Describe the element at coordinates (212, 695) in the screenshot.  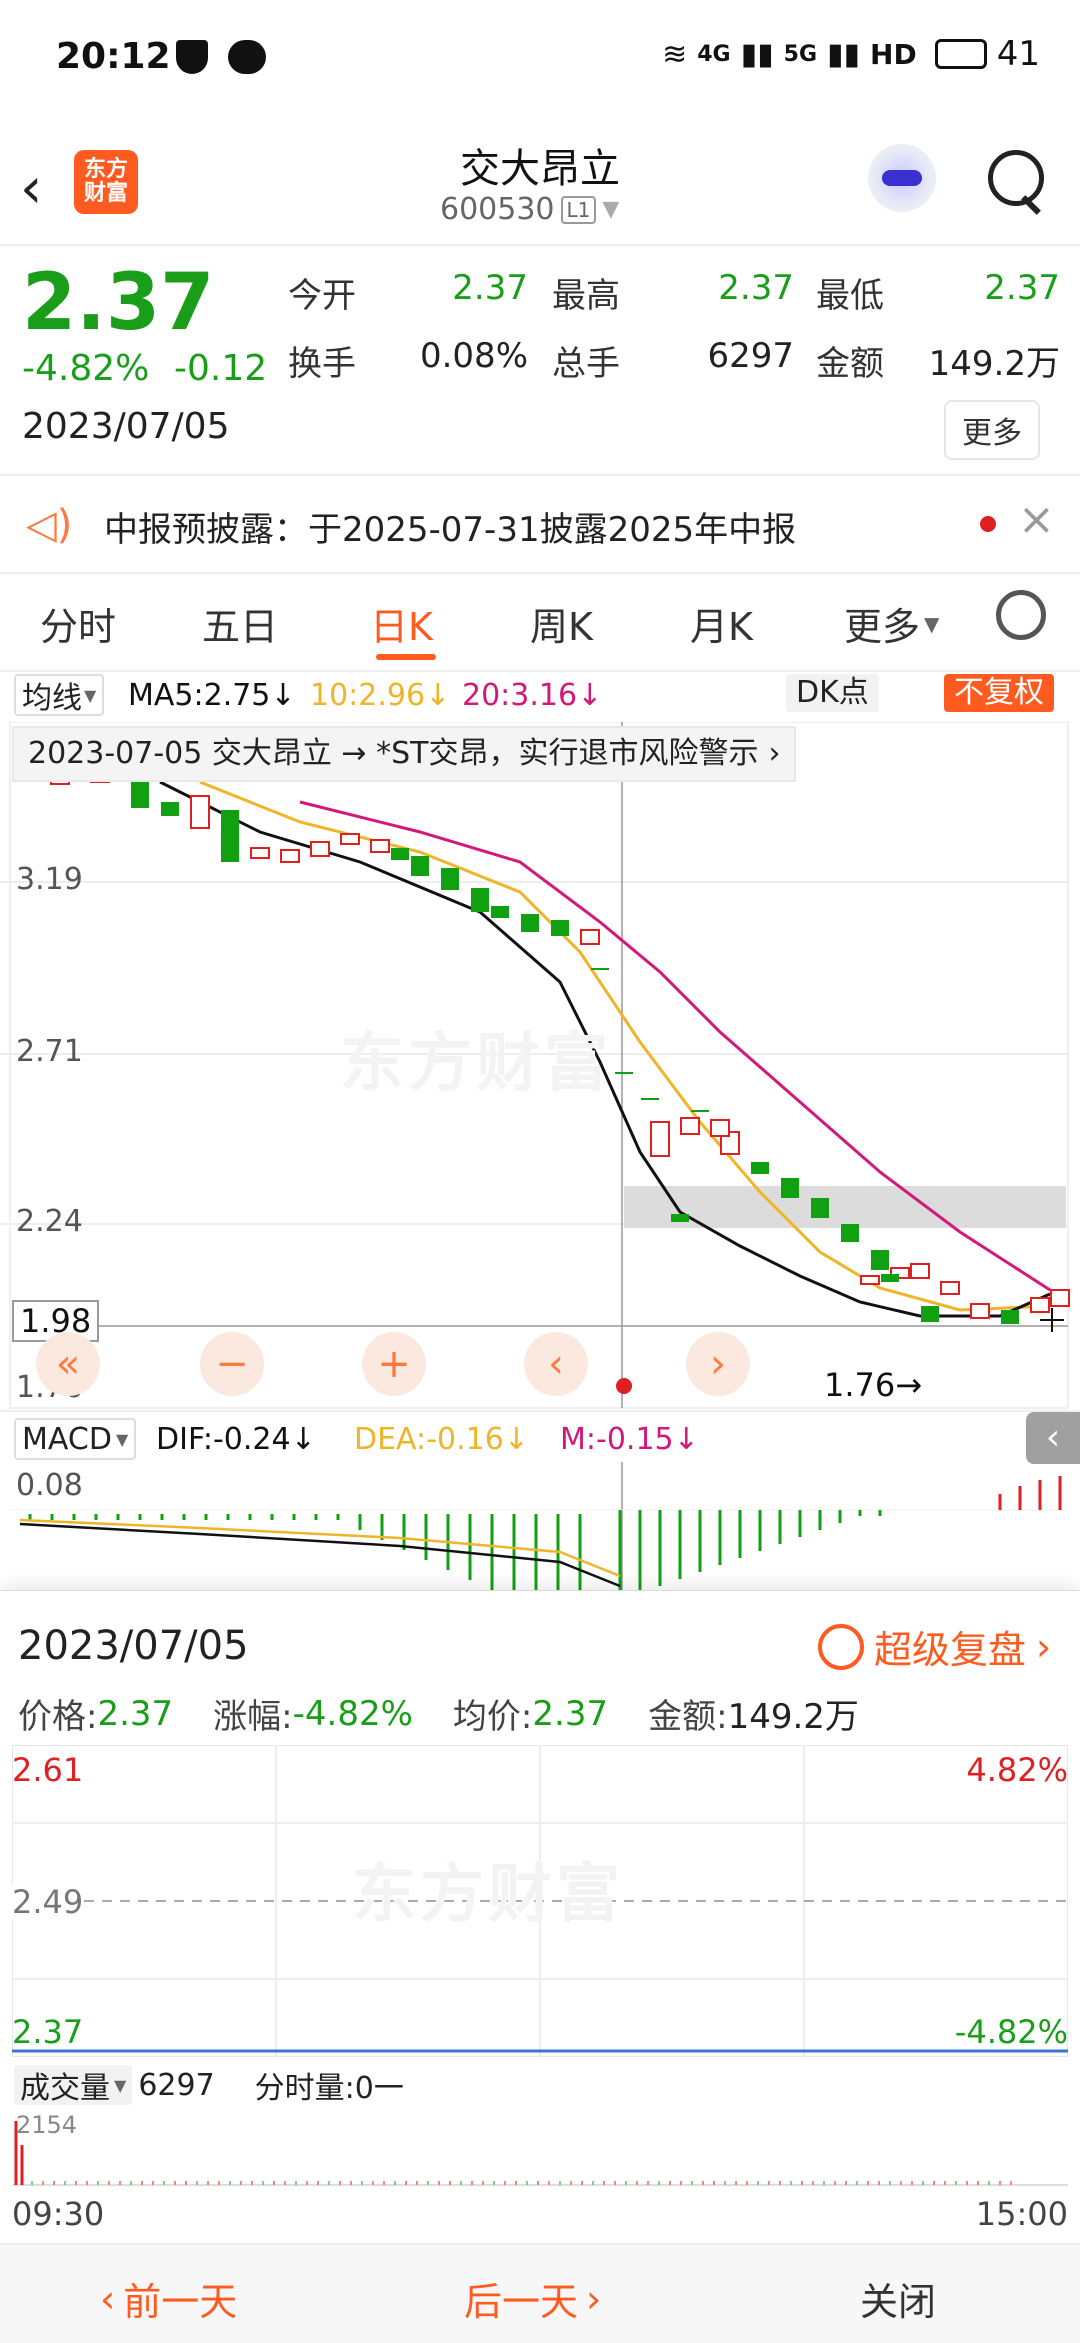
I see `ma5-value: MA5:2.75↓` at that location.